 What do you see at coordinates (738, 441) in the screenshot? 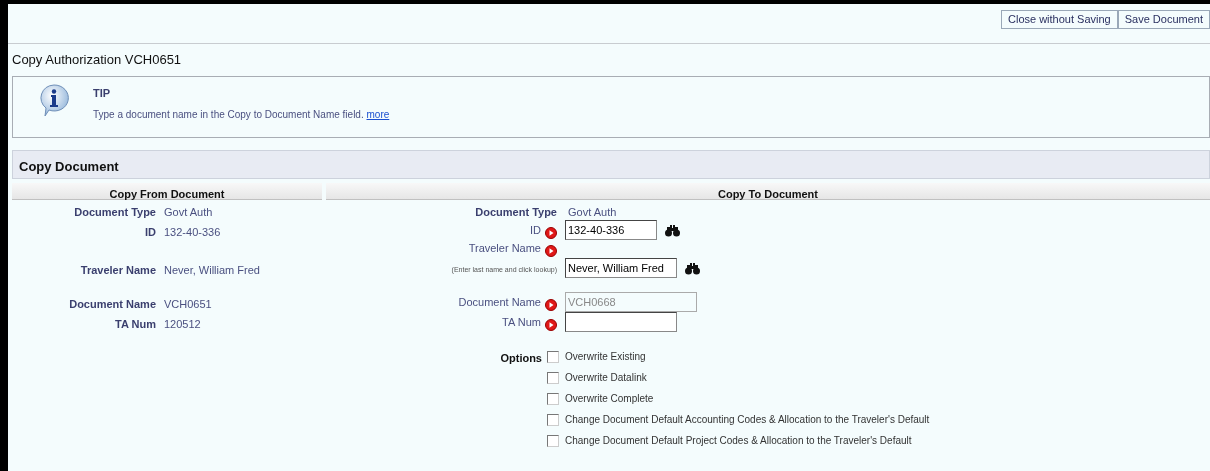
I see `checkbox-label: Change Document Default Project Codes & Allocation to the Traveler's Default` at bounding box center [738, 441].